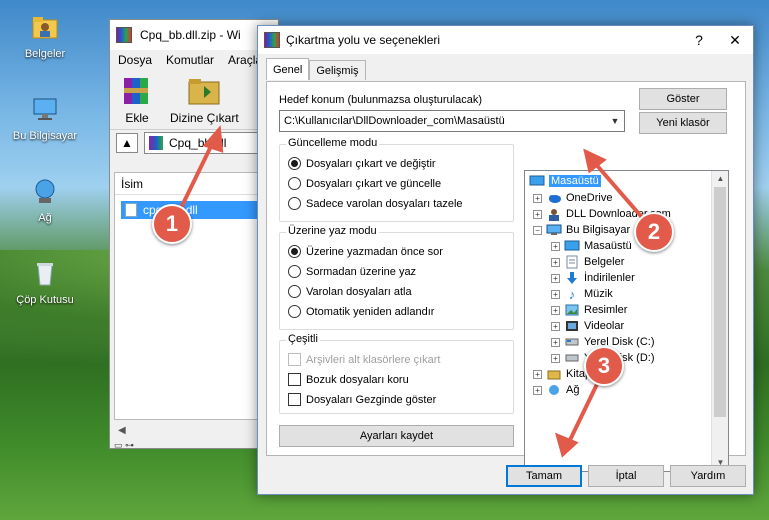  I want to click on archive-path-box: Cpq_bb.dll, so click(208, 143).